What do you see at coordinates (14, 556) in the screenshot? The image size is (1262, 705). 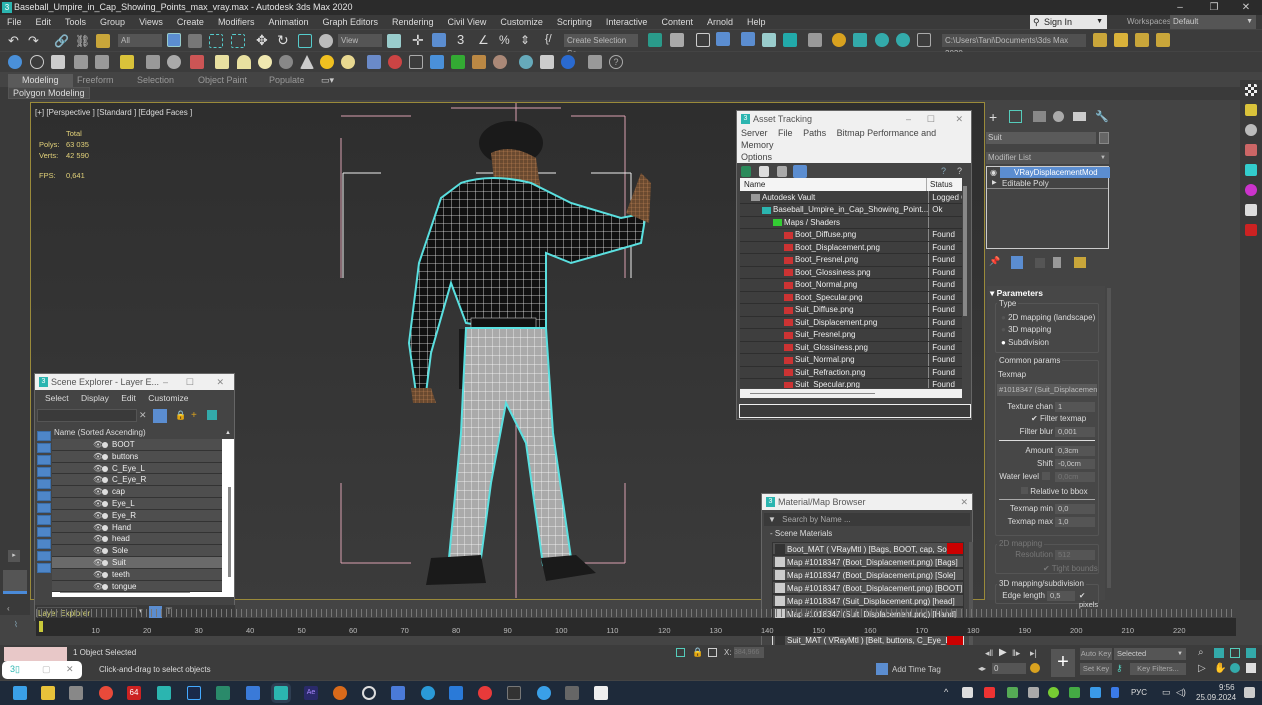 I see `expand-icon: ▸` at bounding box center [14, 556].